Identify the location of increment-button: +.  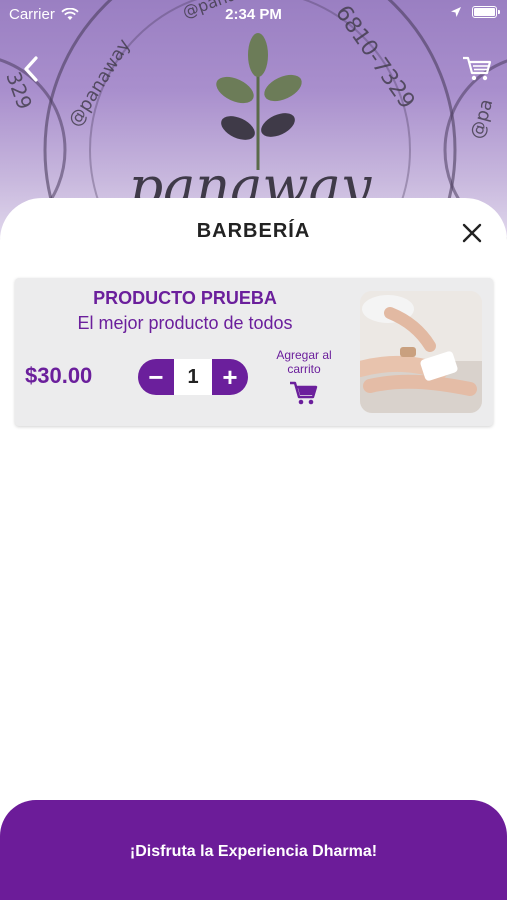
(230, 377).